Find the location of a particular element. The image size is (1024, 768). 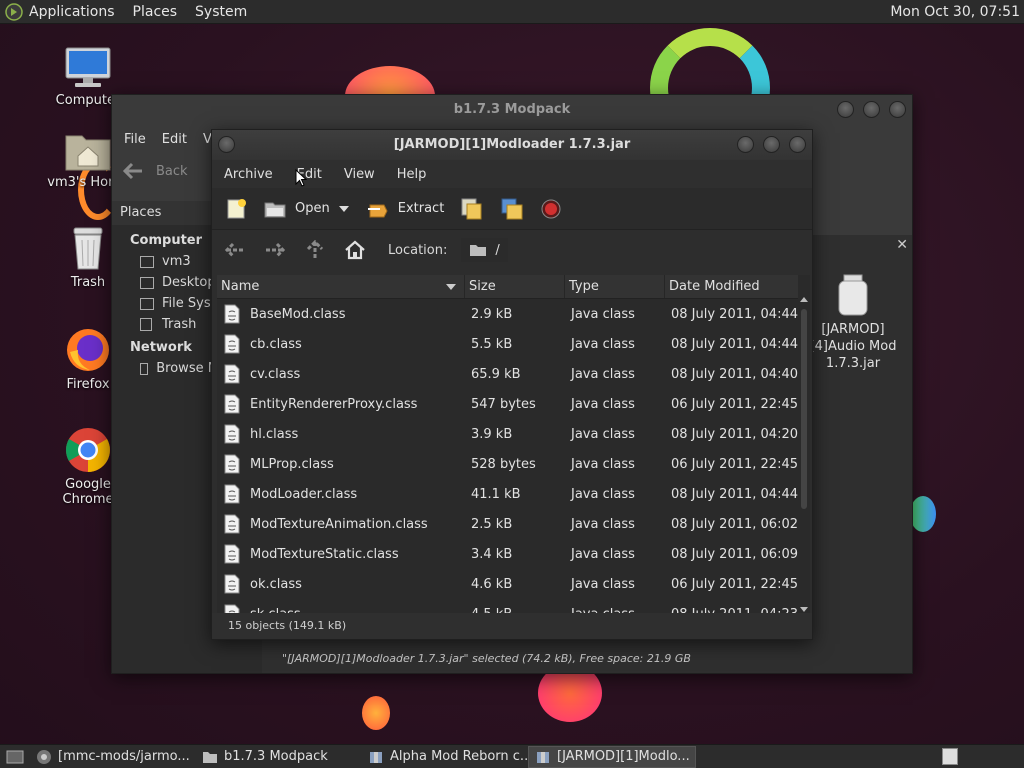

archive-icon is located at coordinates (376, 757).